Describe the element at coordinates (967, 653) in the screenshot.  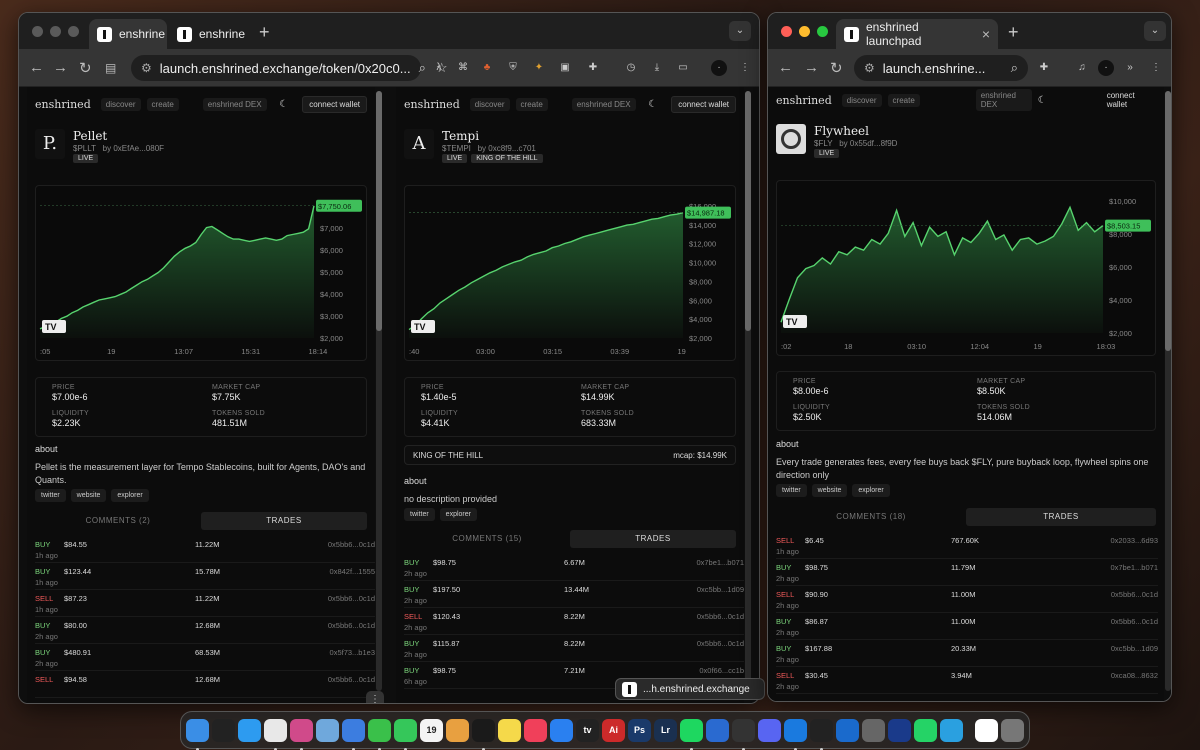
I see `trade-row: BUY $167.88 20.33M 0xc5bb...1d09 2h ago` at that location.